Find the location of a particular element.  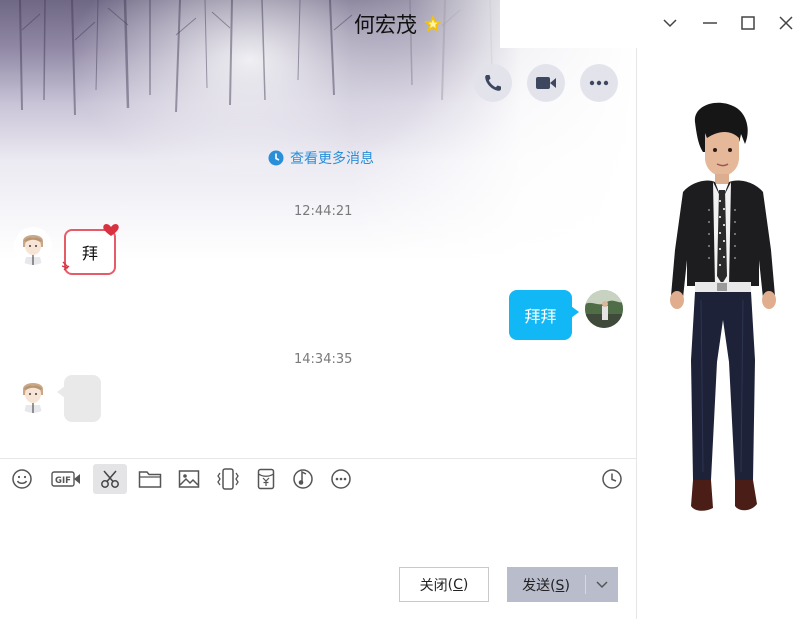

timestamp: 12:44:21 is located at coordinates (323, 211).